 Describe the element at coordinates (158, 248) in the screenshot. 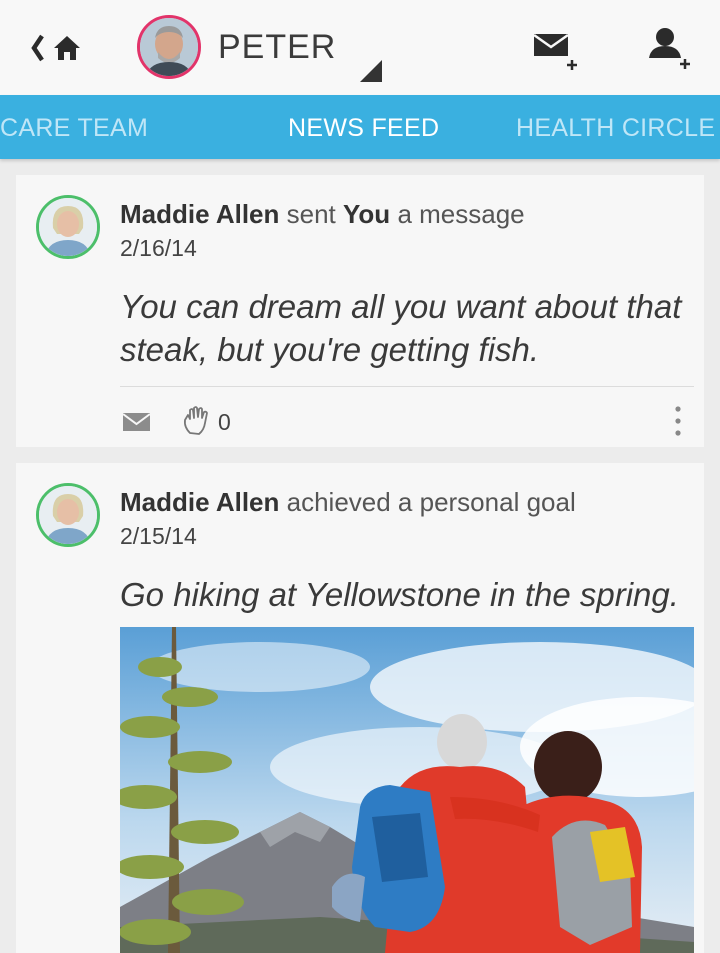

I see `post-date: 2/16/14` at that location.